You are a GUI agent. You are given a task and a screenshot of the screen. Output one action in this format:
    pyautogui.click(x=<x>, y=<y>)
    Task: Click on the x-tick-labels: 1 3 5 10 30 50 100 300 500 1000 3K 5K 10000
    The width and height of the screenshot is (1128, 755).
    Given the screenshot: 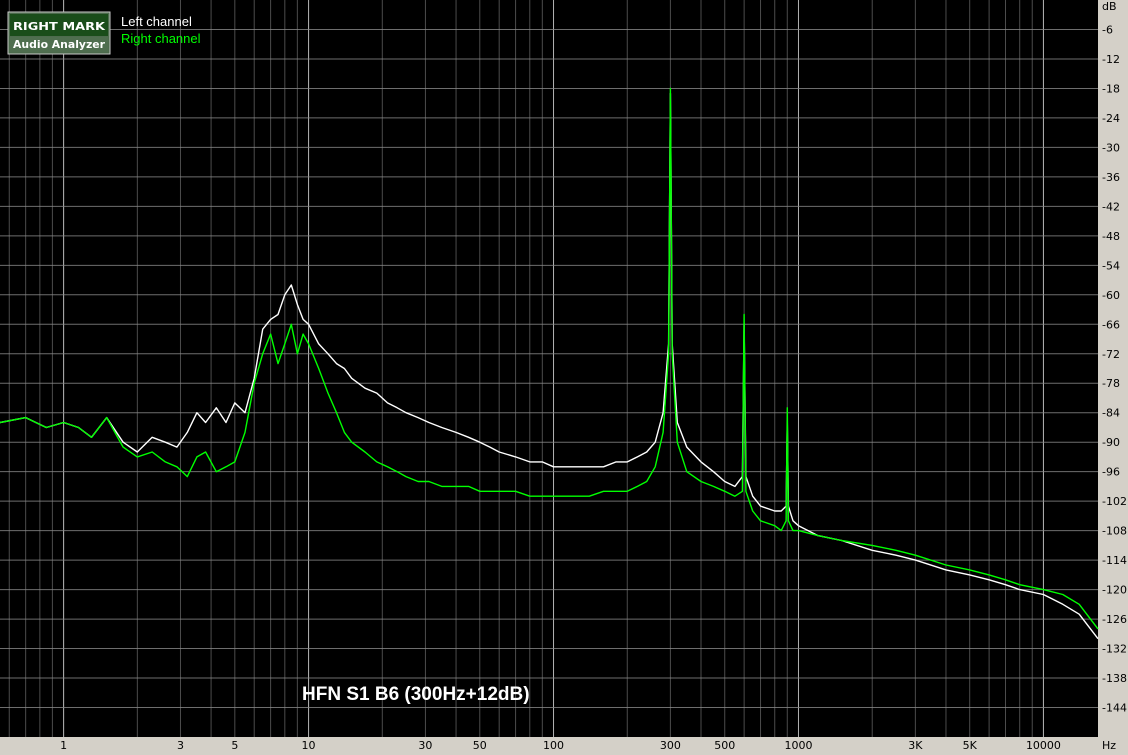 What is the action you would take?
    pyautogui.click(x=560, y=745)
    